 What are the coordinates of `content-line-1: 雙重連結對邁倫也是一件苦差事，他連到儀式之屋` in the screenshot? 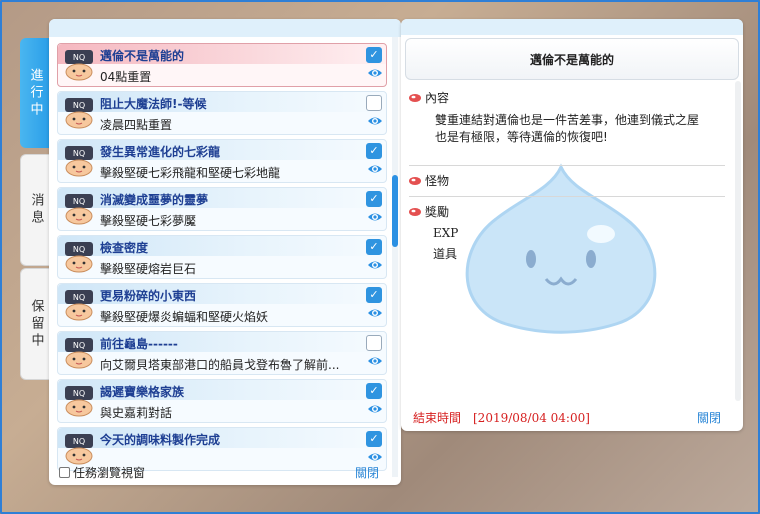 It's located at (567, 120).